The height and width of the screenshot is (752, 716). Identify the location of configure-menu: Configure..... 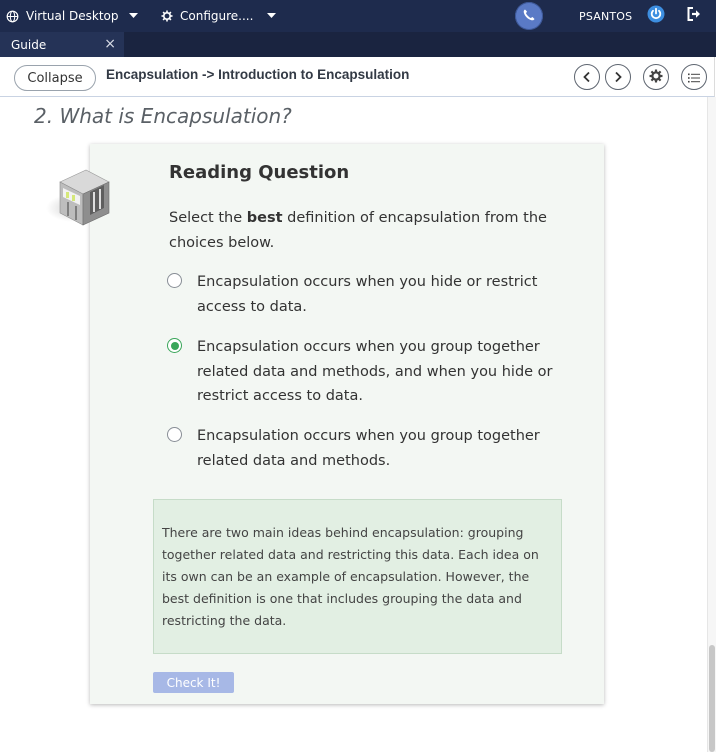
(219, 16).